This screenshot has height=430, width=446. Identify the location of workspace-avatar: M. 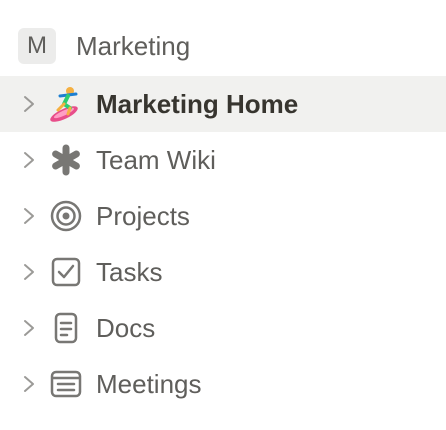
(37, 46).